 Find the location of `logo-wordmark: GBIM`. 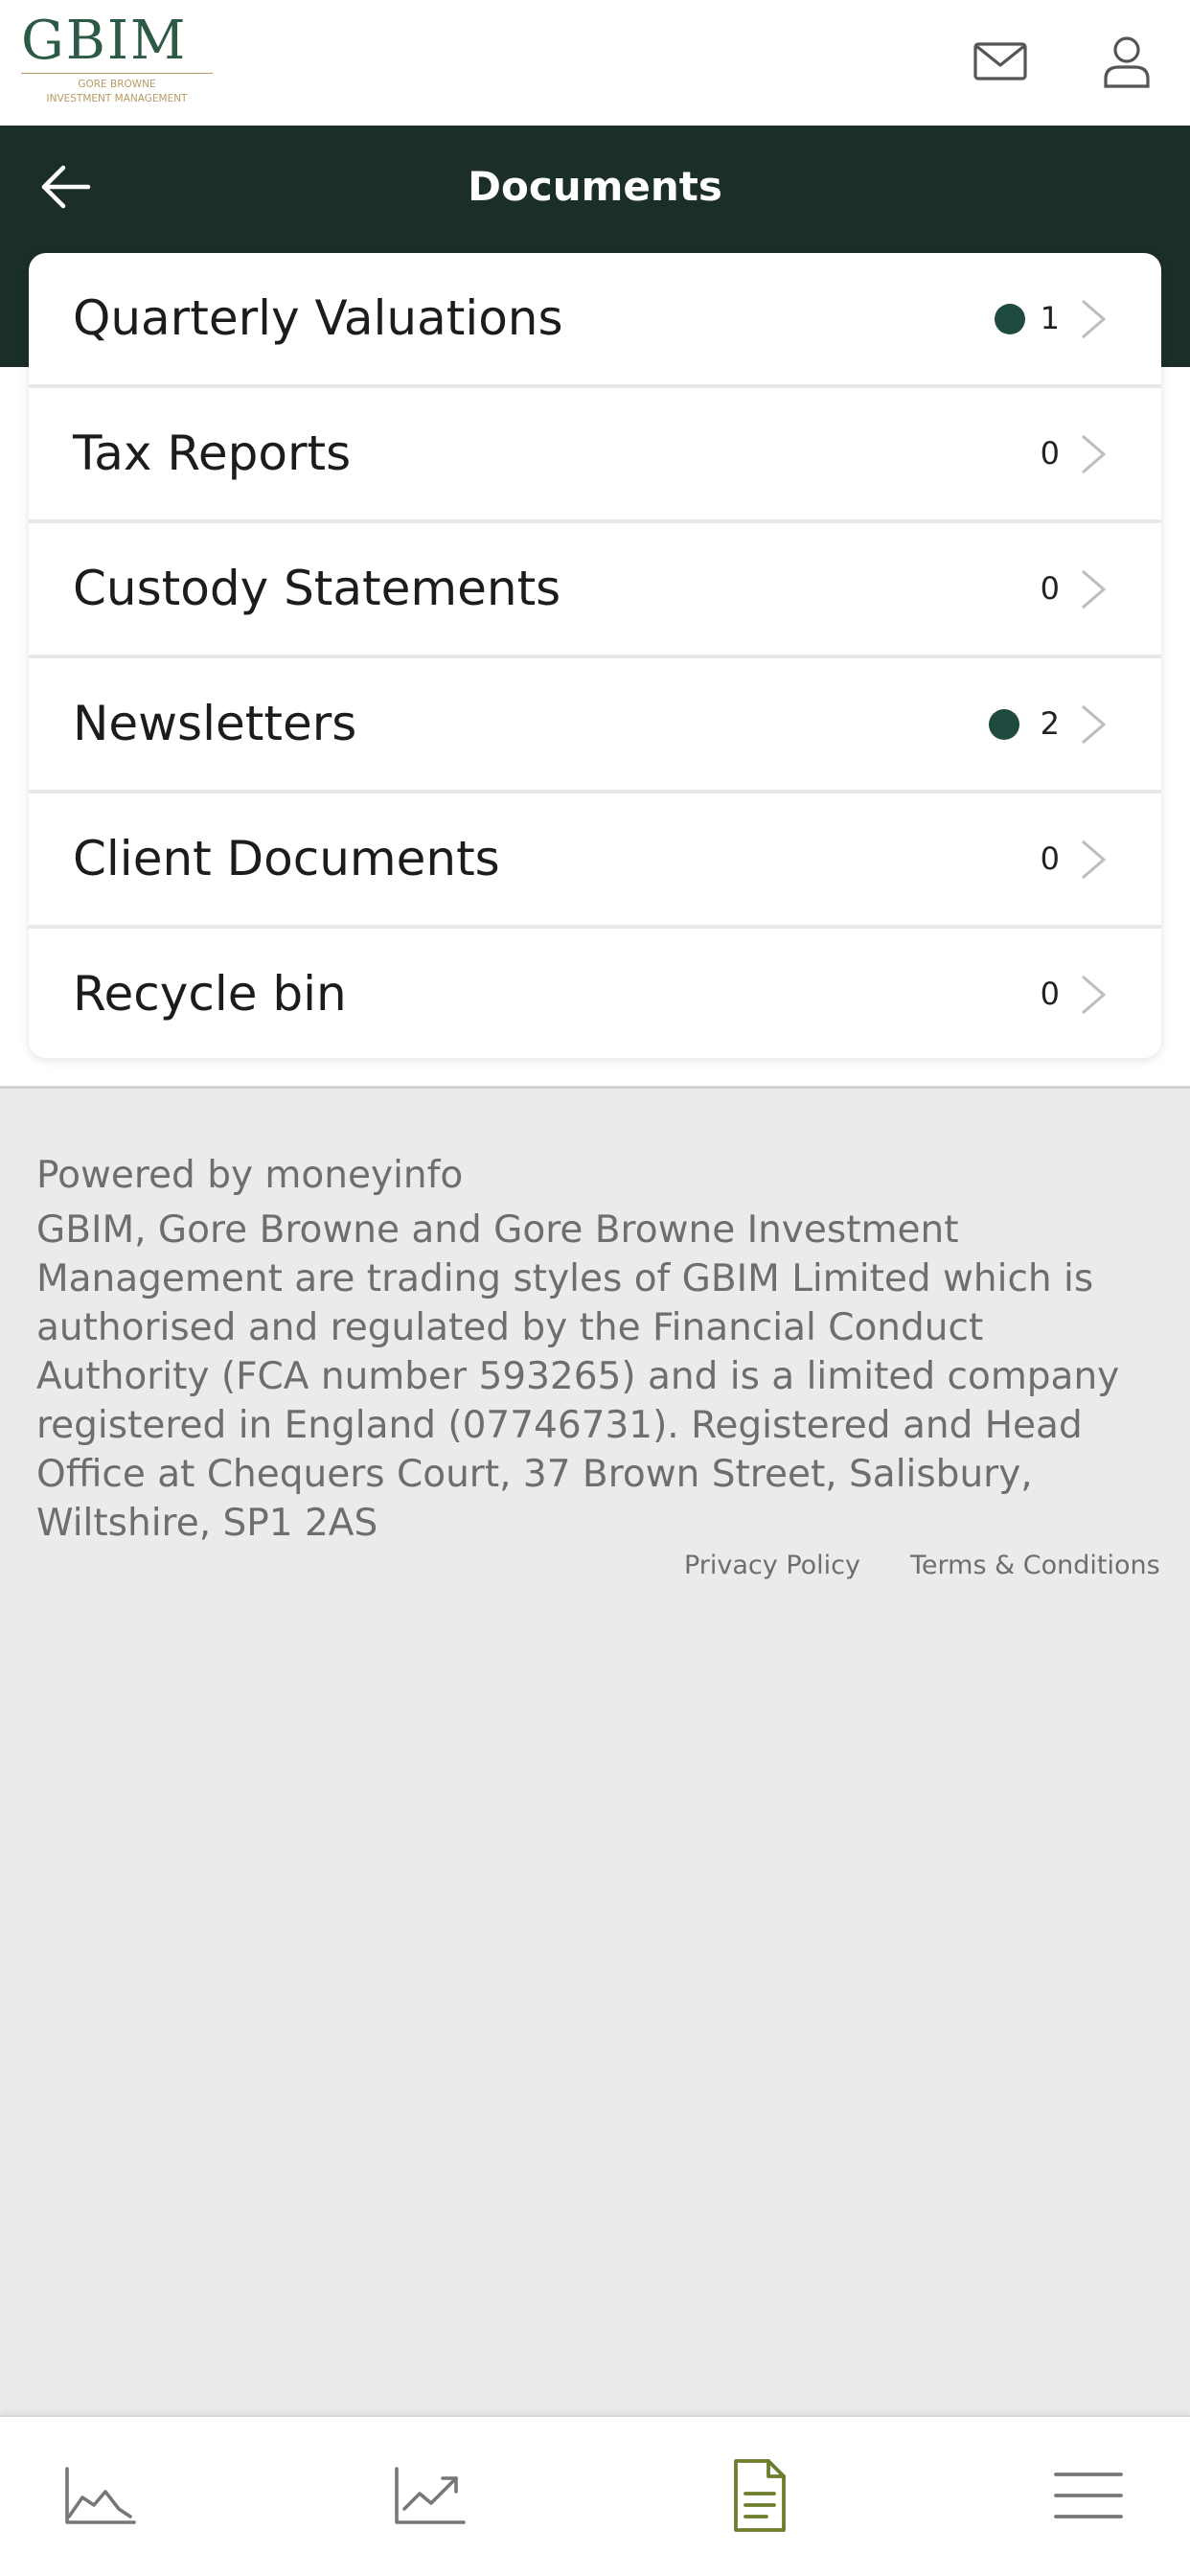

logo-wordmark: GBIM is located at coordinates (105, 41).